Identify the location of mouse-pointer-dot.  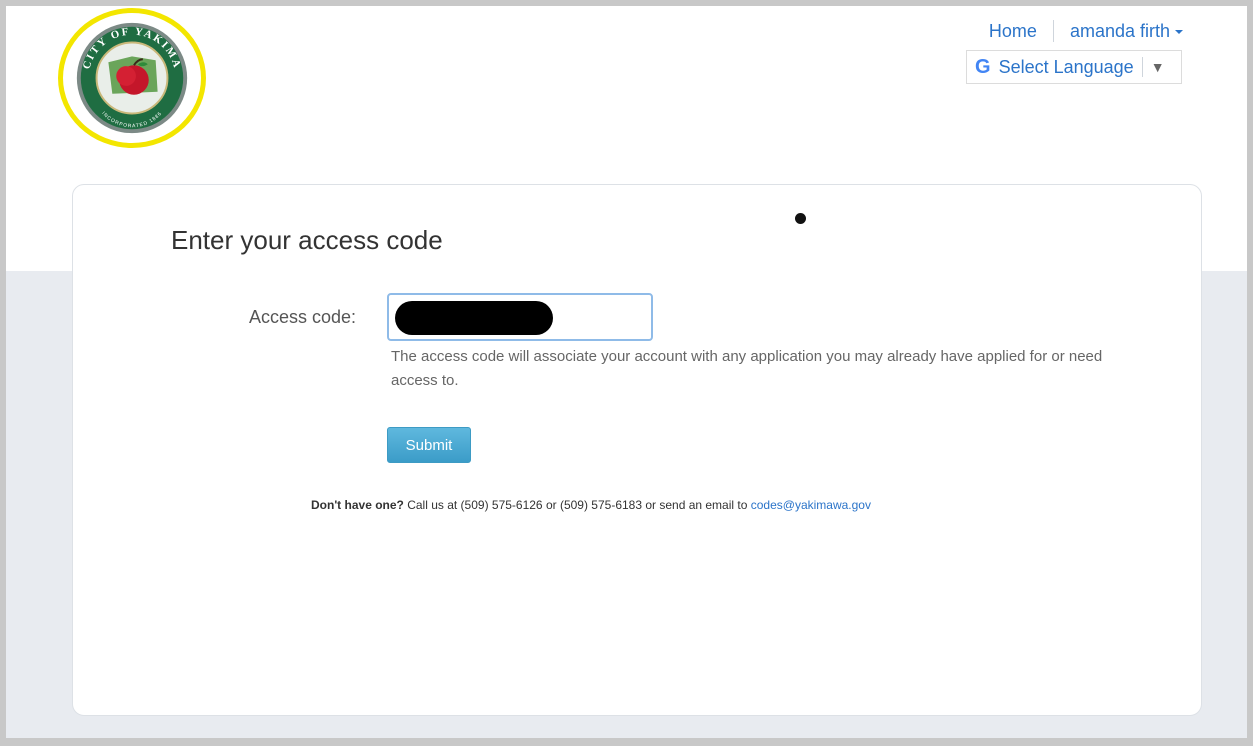
(800, 218).